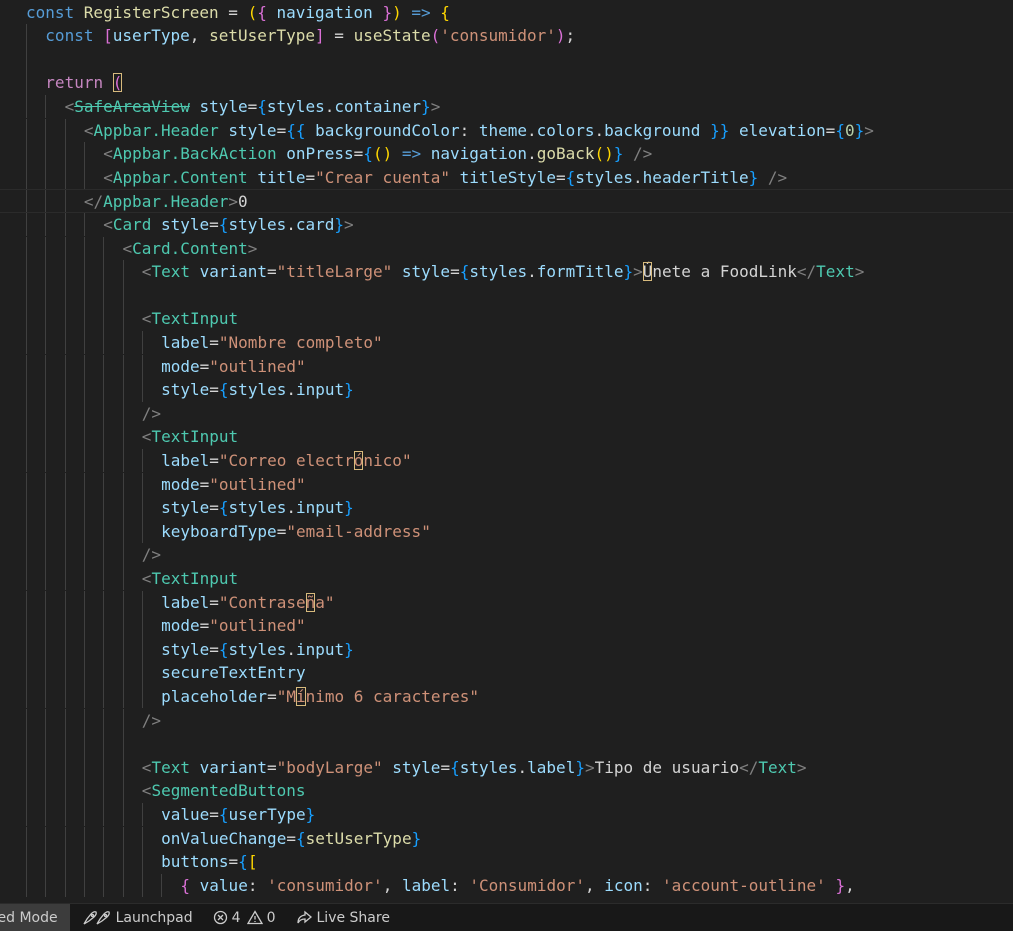 This screenshot has width=1013, height=931. Describe the element at coordinates (233, 367) in the screenshot. I see `code-text: mode="outlined"` at that location.